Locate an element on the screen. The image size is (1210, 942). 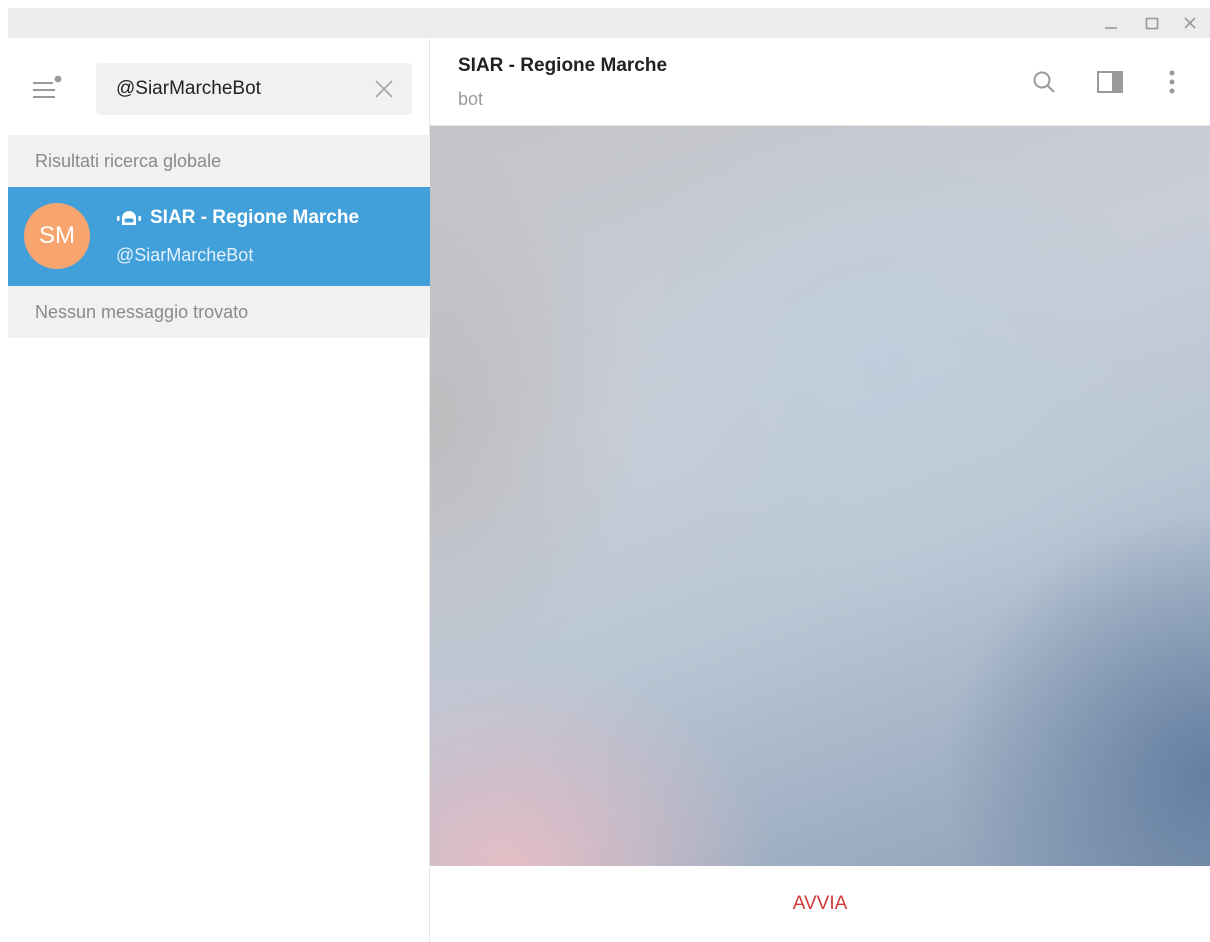
search-result-item: SM SIAR - Regione Marche @SiarMarcheBot is located at coordinates (219, 236).